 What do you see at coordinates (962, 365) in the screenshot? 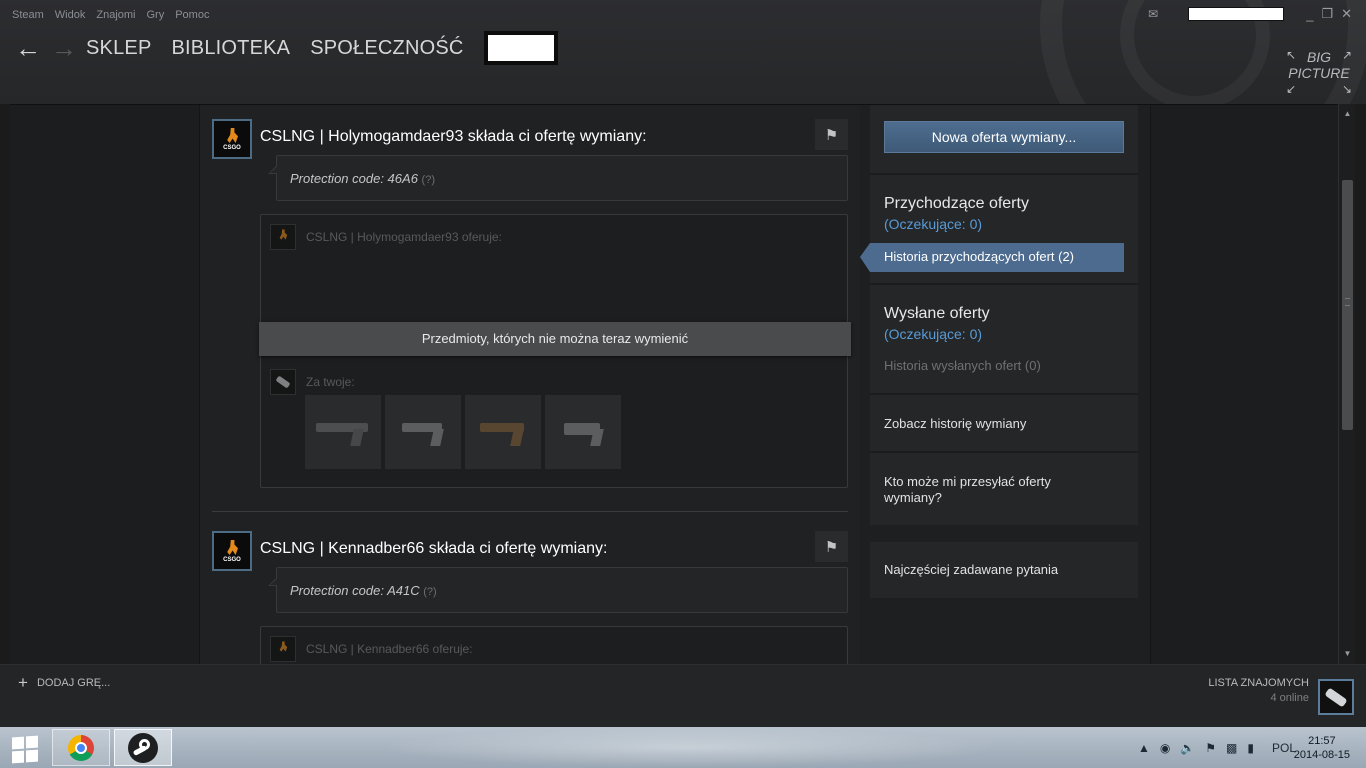
I see `sent-history-link: Historia wysłanych ofert (0)` at bounding box center [962, 365].